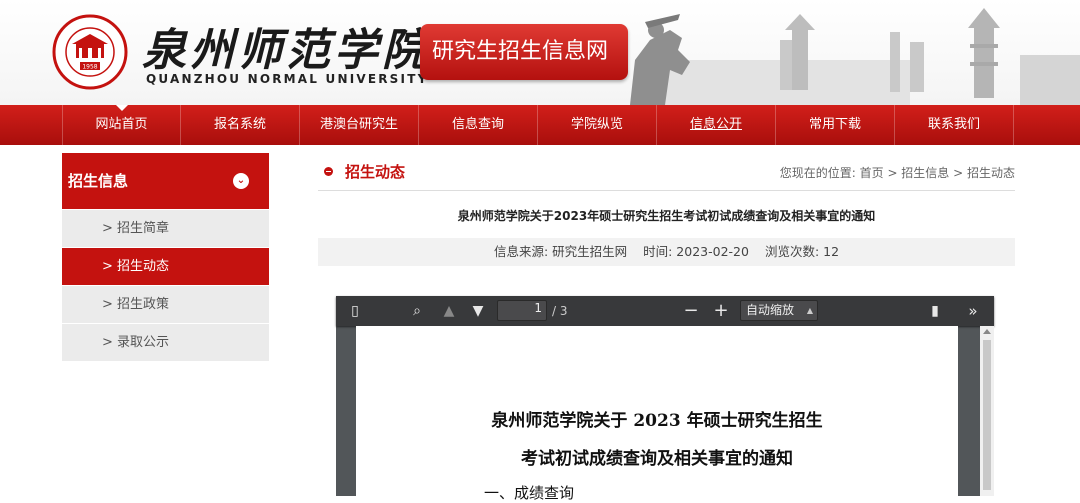 The image size is (1080, 503). I want to click on scroll-up-icon, so click(987, 331).